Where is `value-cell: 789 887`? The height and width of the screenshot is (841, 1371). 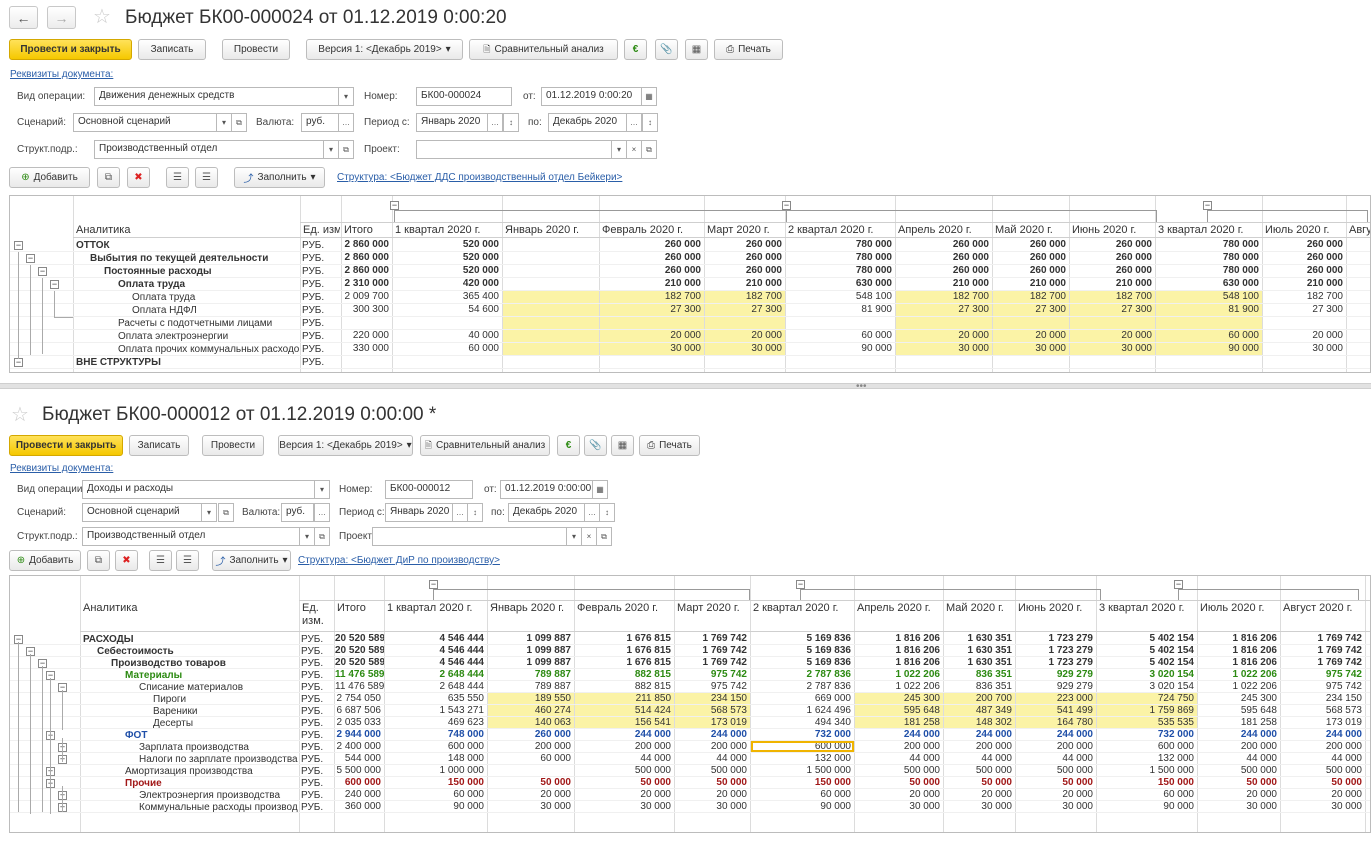
value-cell: 789 887 is located at coordinates (531, 686).